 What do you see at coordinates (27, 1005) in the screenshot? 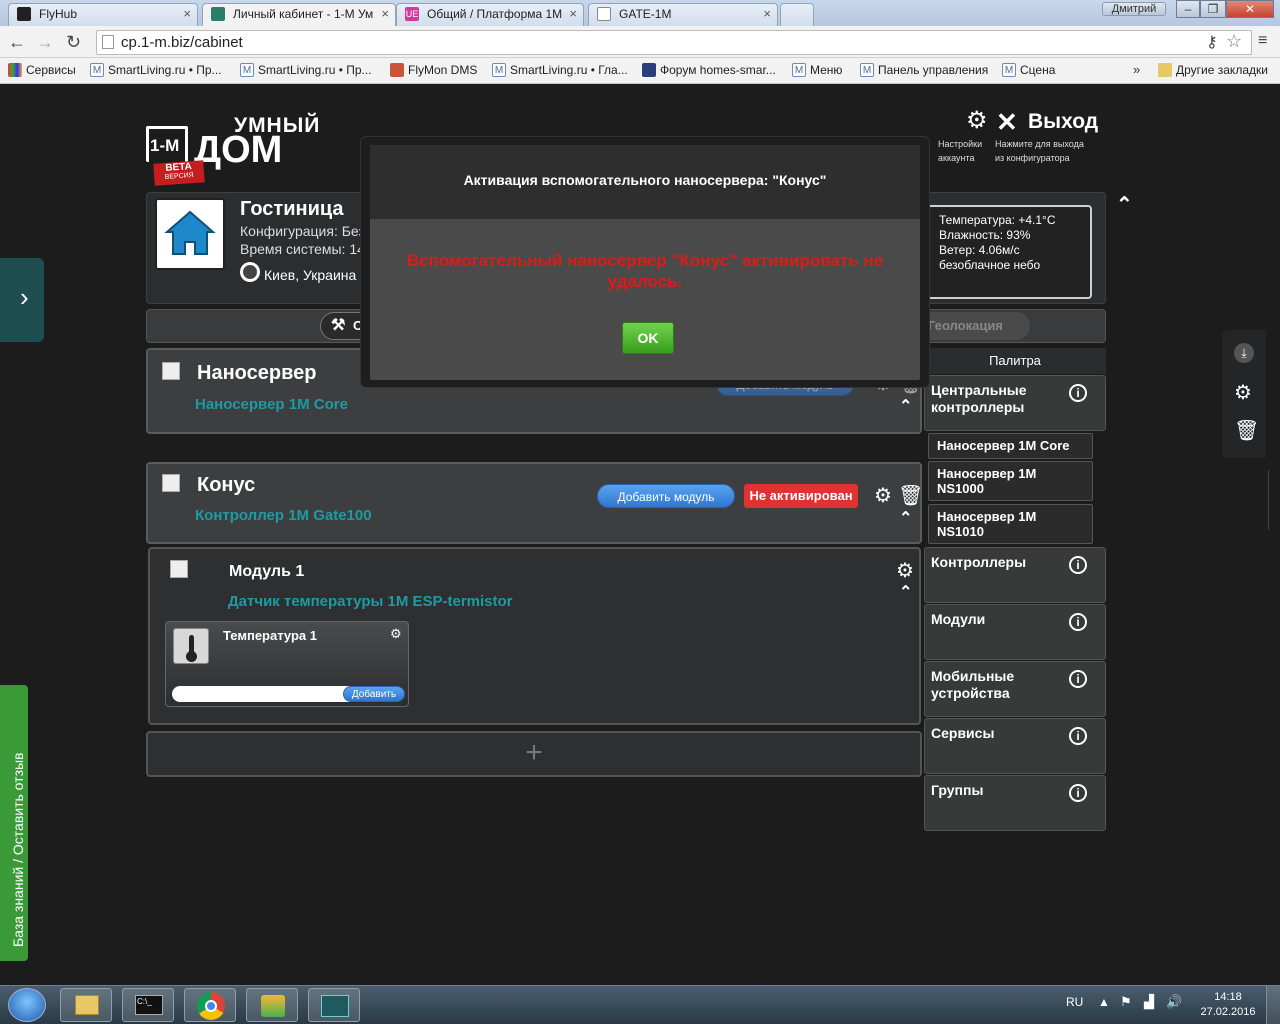
I see `start-button` at bounding box center [27, 1005].